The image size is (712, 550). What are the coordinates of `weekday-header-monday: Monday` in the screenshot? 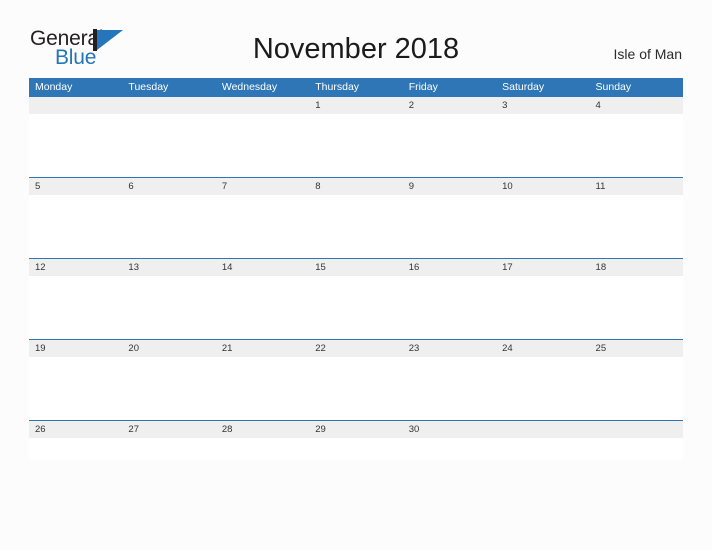 It's located at (54, 87).